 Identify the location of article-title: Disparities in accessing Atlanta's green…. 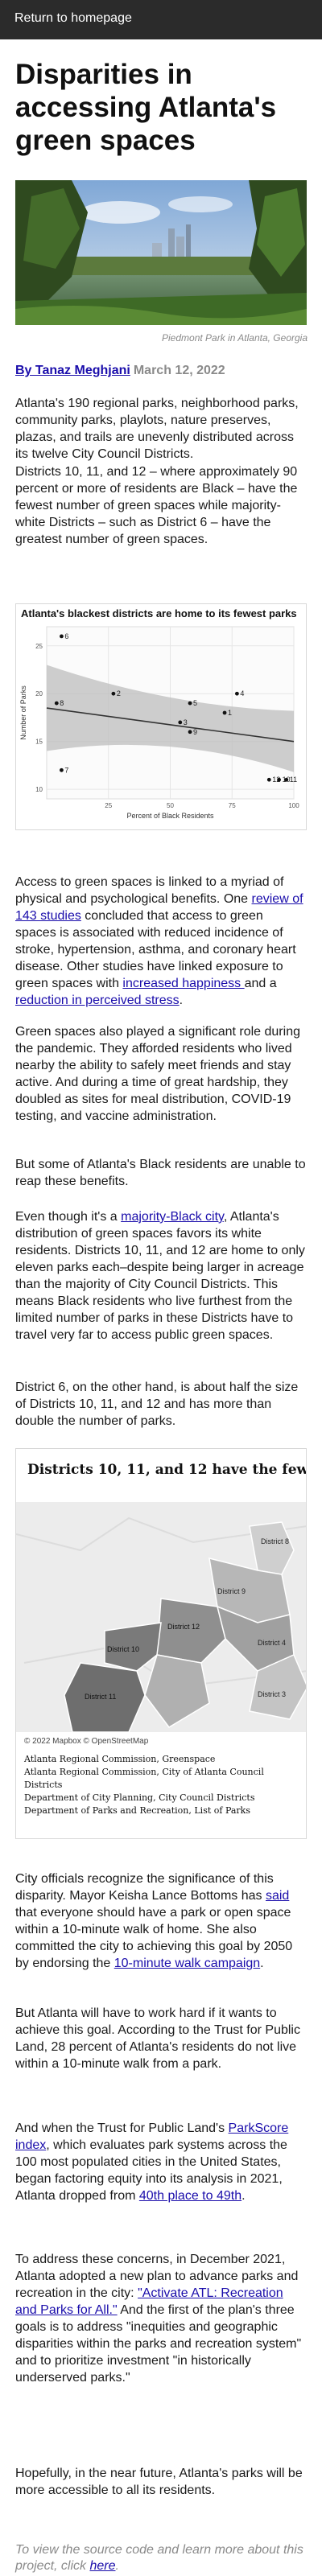
(146, 107).